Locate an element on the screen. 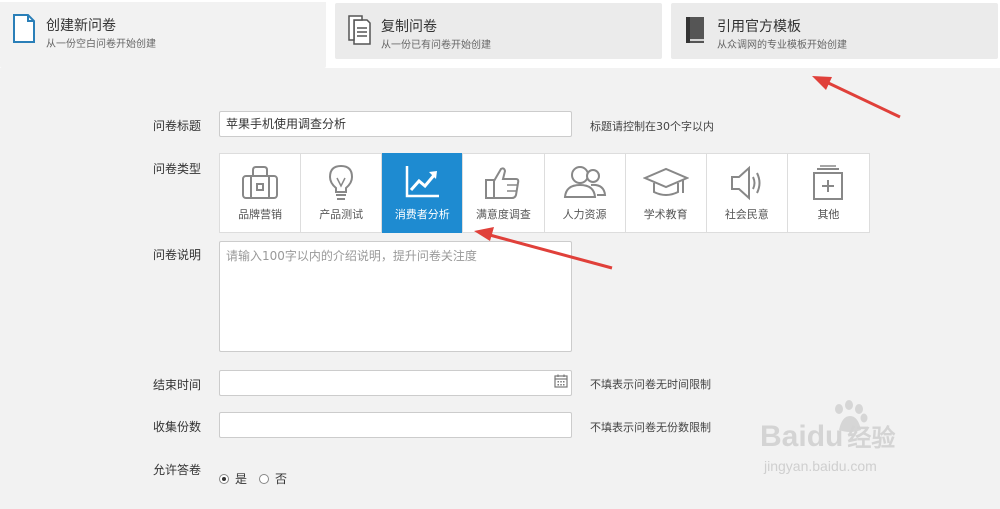 The image size is (1000, 509). arrow-to-selected-type is located at coordinates (543, 248).